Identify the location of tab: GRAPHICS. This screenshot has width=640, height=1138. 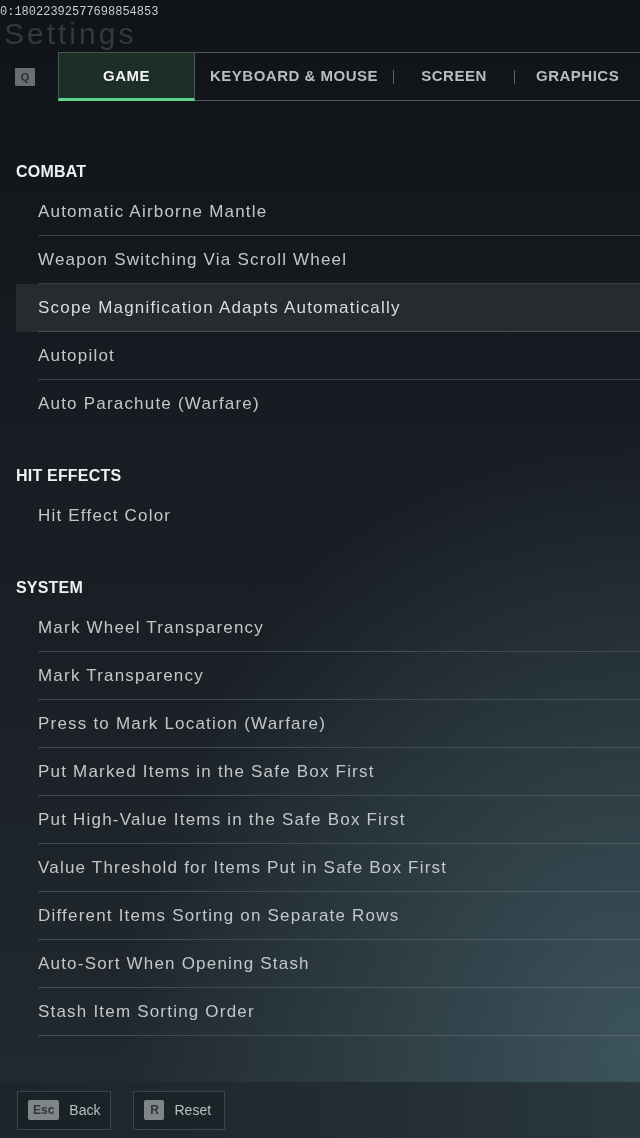
(575, 76).